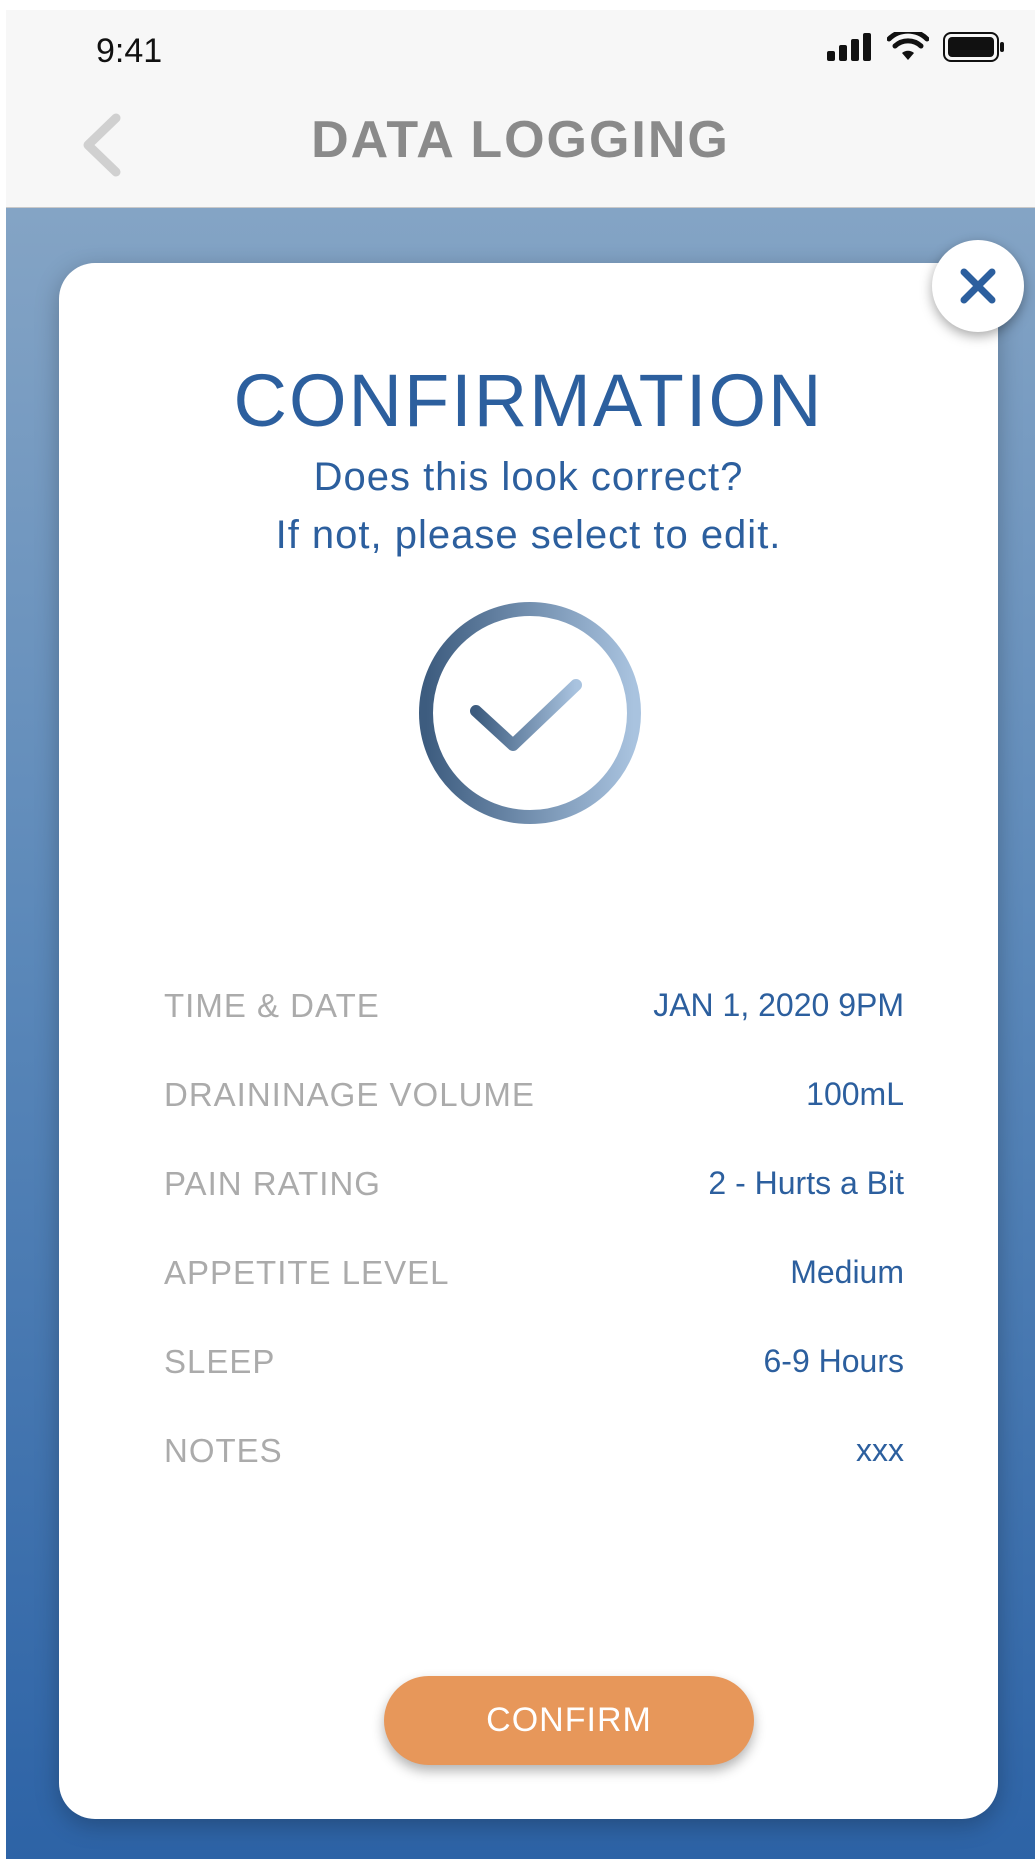 This screenshot has width=1035, height=1859. Describe the element at coordinates (534, 1272) in the screenshot. I see `detail-row-appetite-level: APPETITE LEVEL Medium` at that location.